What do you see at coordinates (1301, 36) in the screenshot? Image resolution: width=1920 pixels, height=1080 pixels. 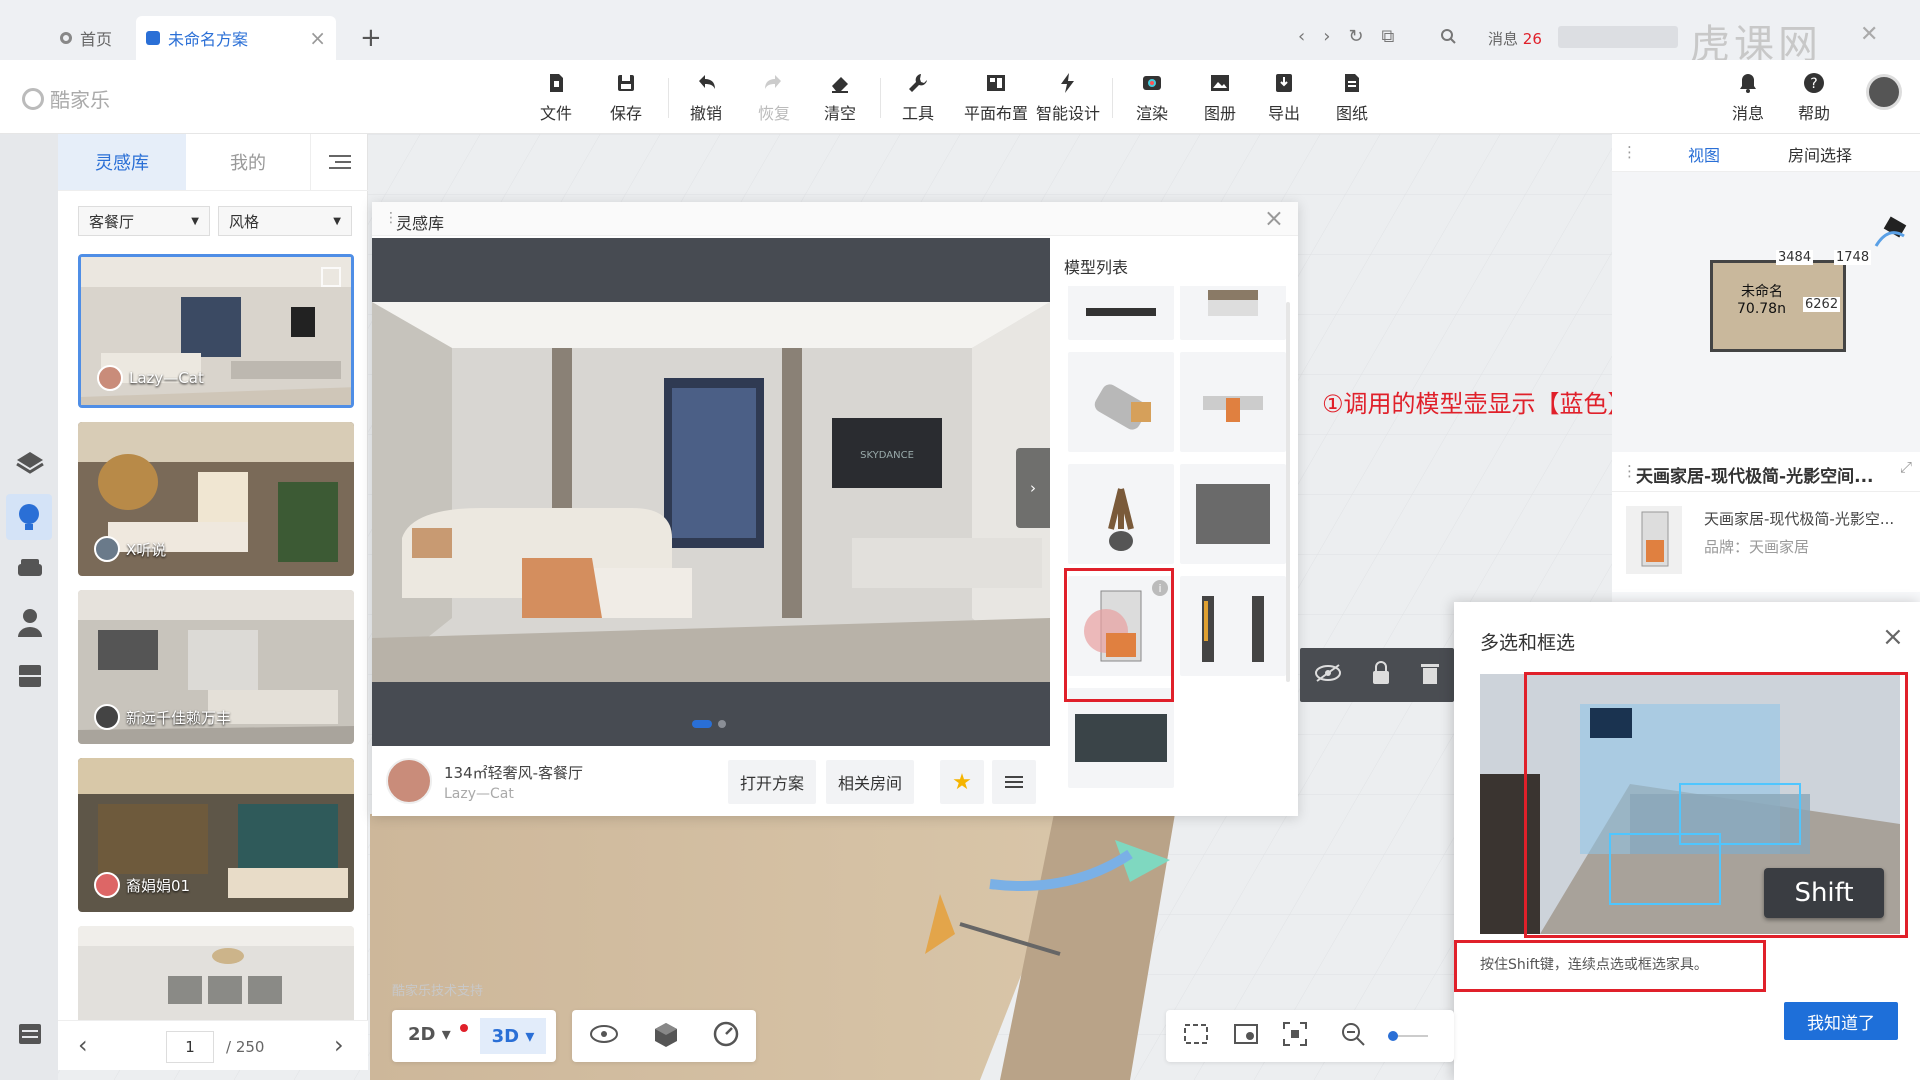 I see `back-icon: ‹` at bounding box center [1301, 36].